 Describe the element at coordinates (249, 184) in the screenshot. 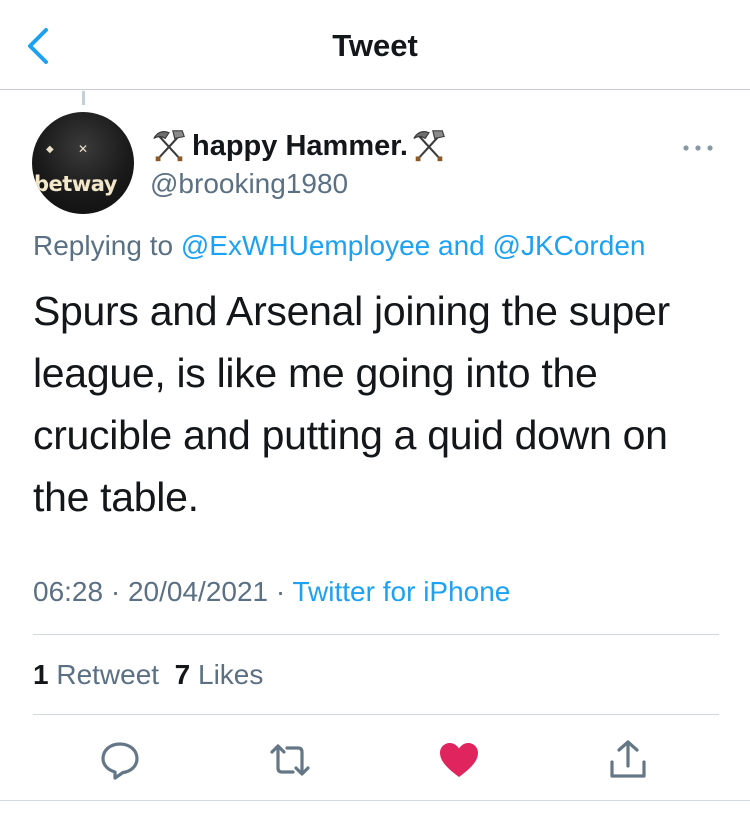

I see `author-handle: @brooking1980` at that location.